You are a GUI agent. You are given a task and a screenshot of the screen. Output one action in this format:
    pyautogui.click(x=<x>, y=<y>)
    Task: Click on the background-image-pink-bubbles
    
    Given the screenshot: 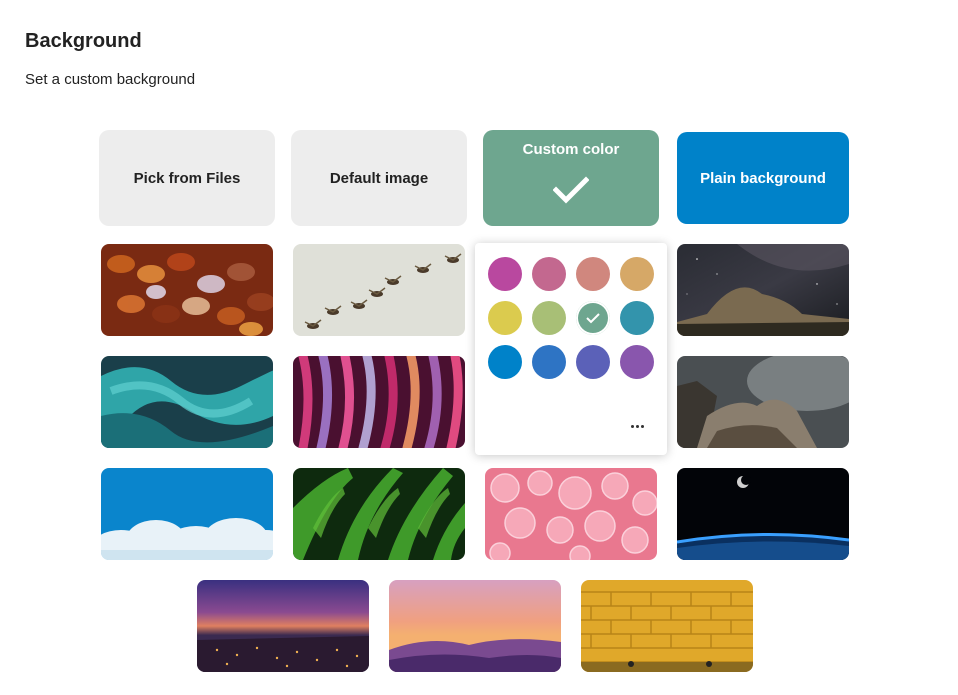 What is the action you would take?
    pyautogui.click(x=571, y=514)
    